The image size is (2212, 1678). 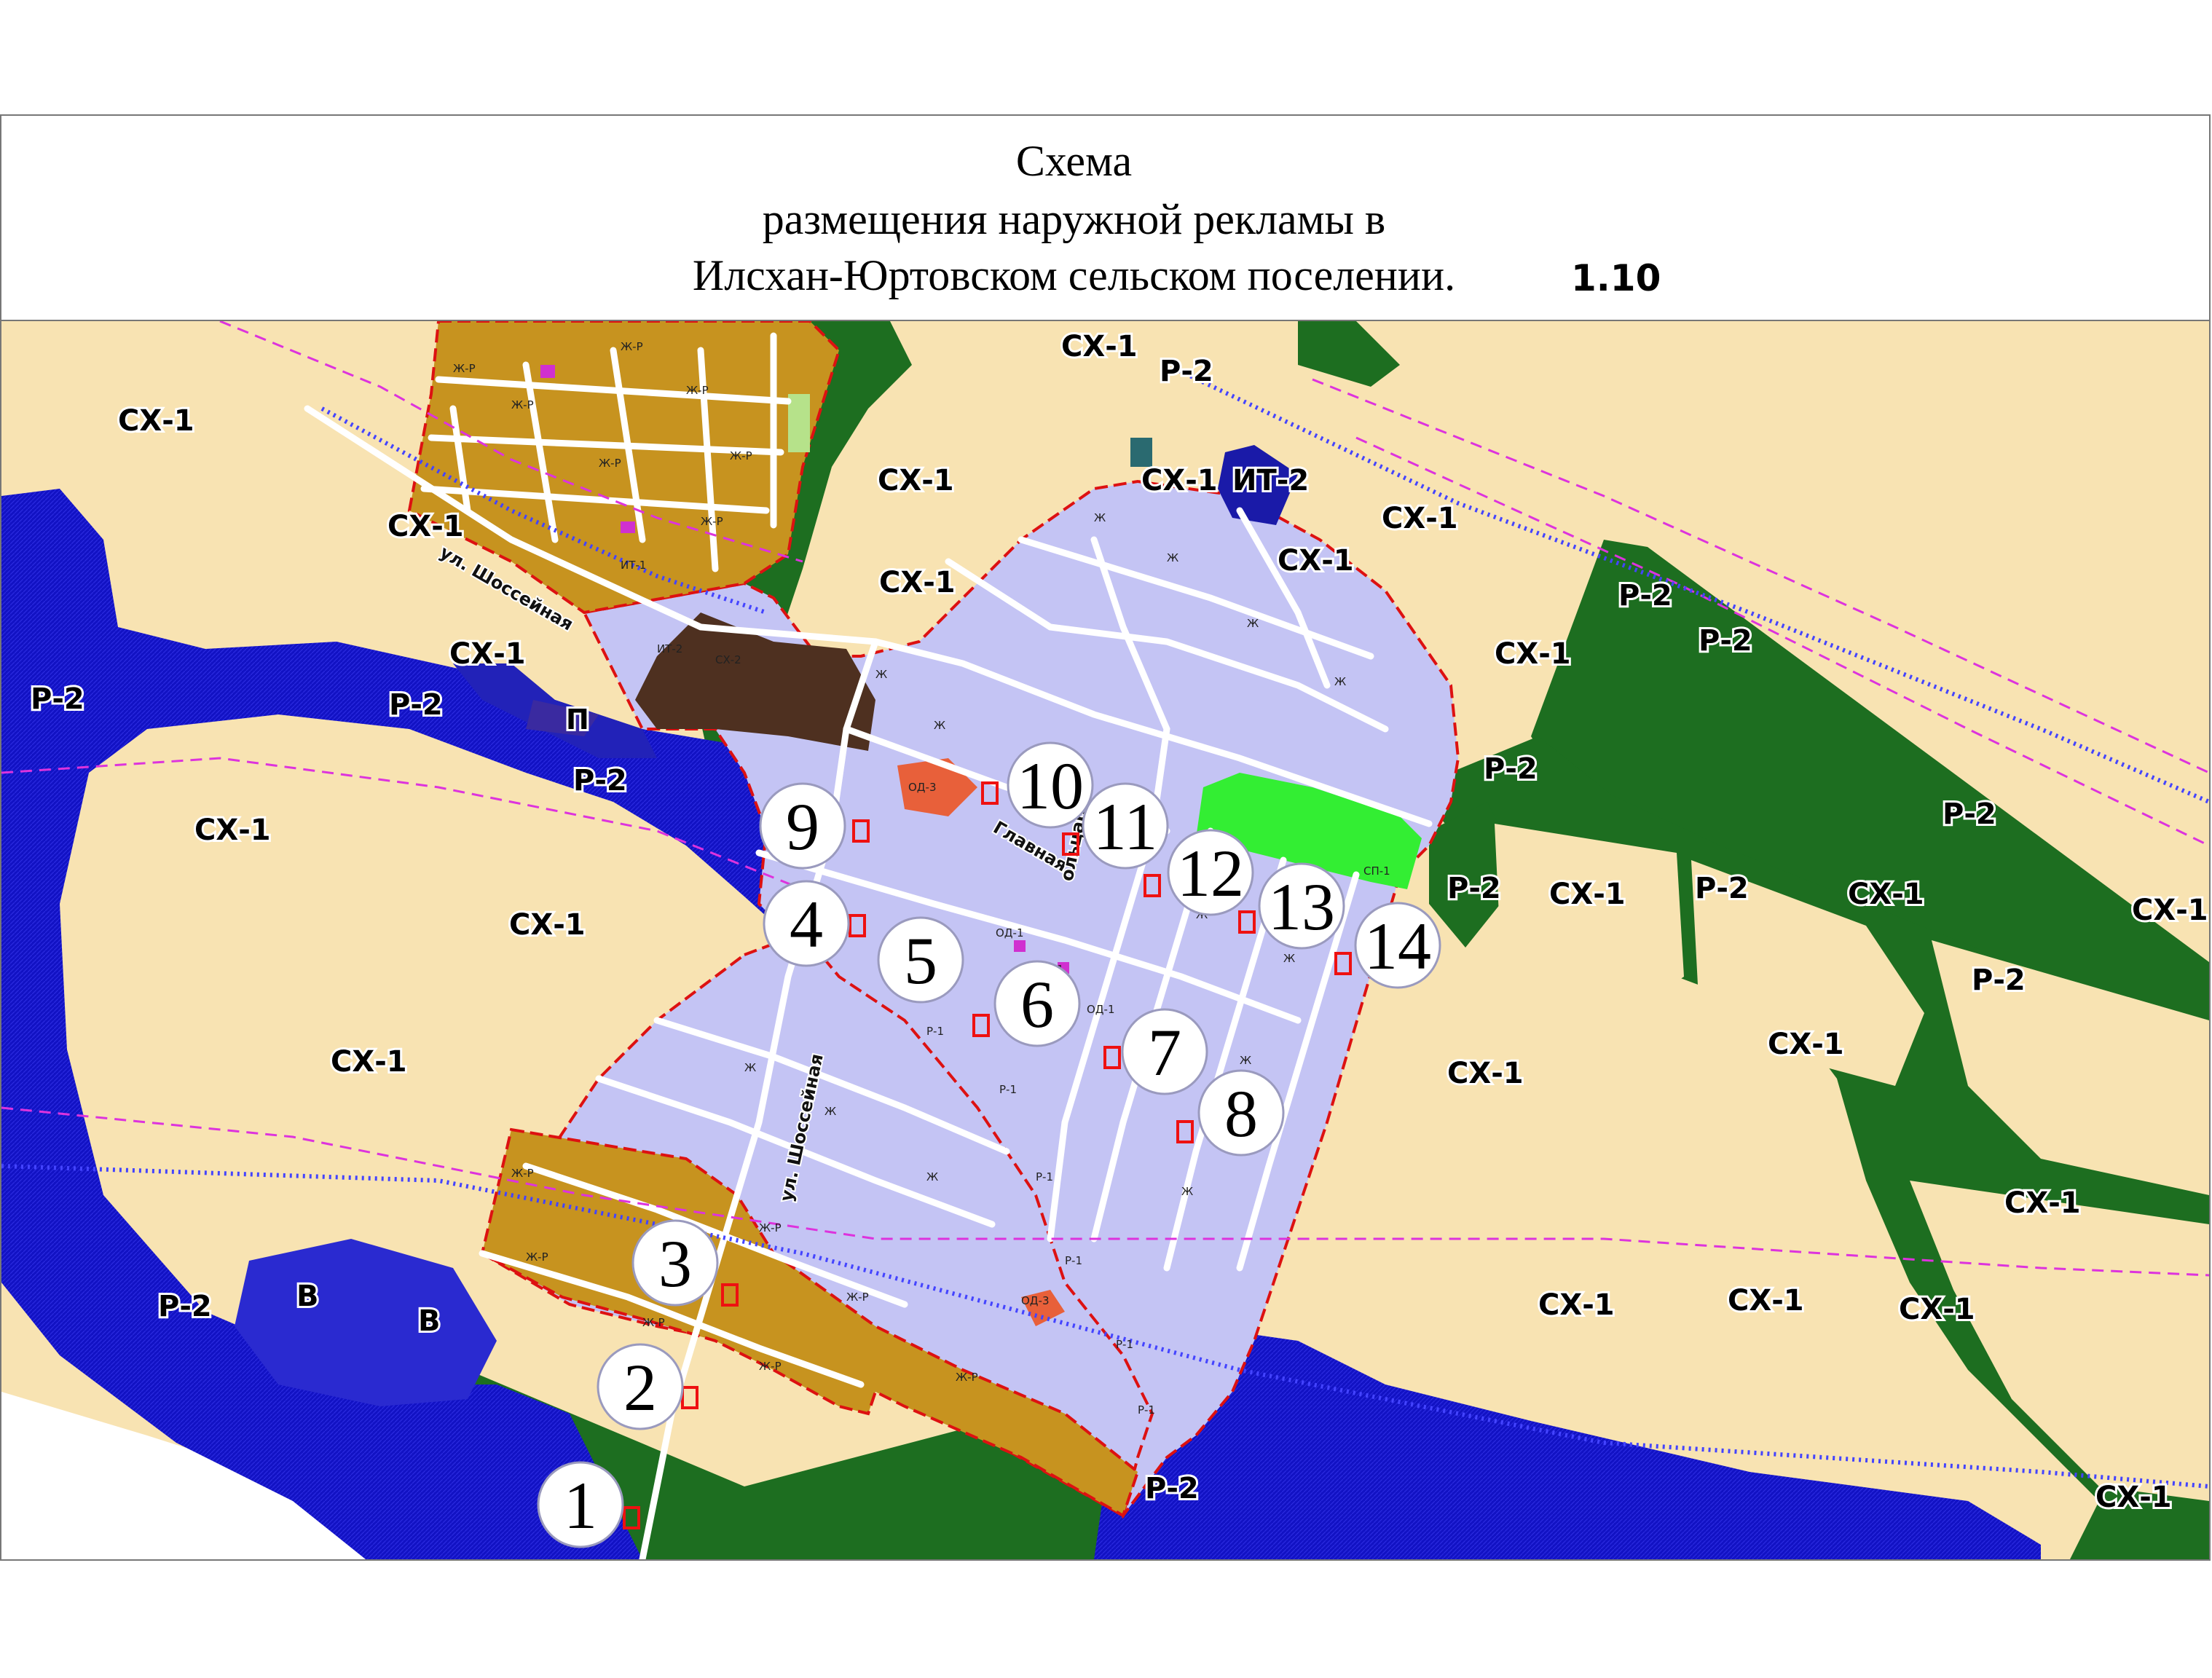 I want to click on title-line-3: Илсхан-Юртовском сельском поселении., so click(x=1074, y=275).